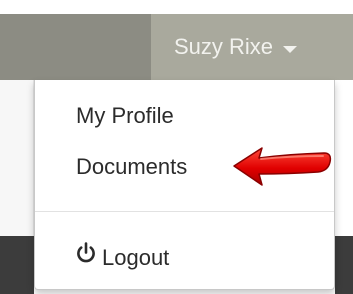 This screenshot has height=294, width=353. What do you see at coordinates (282, 166) in the screenshot?
I see `red-arrow-annotation` at bounding box center [282, 166].